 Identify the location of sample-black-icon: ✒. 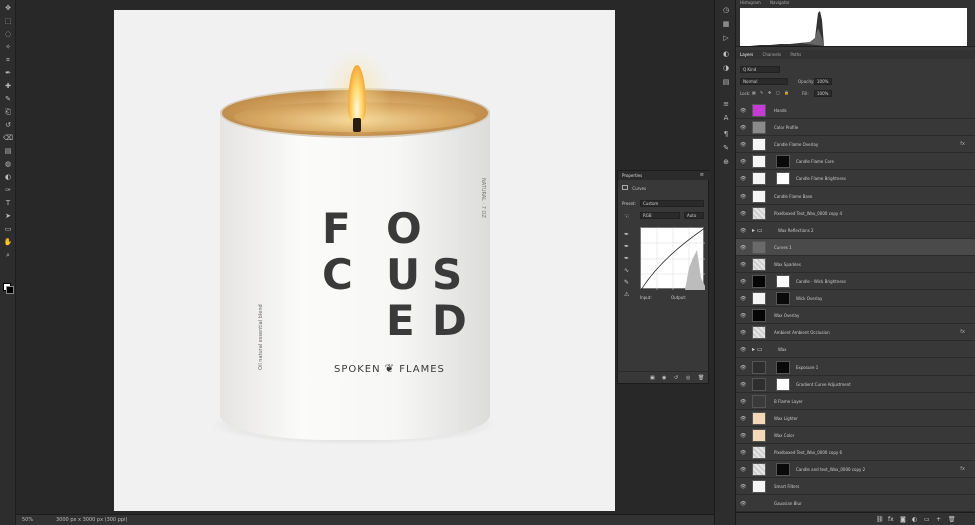
(628, 235).